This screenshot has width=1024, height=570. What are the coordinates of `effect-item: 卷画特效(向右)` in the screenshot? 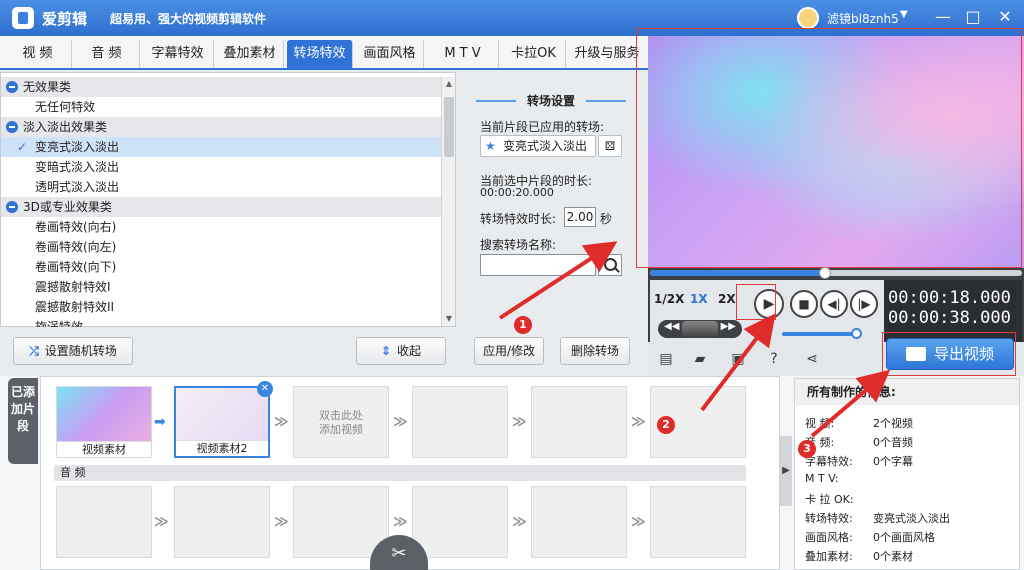 It's located at (221, 227).